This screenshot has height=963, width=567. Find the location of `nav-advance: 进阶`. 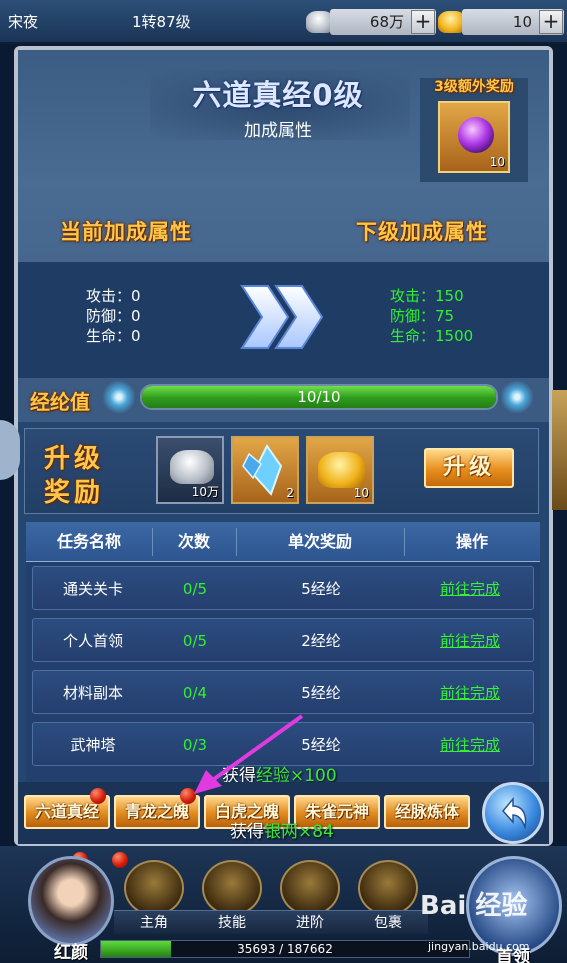

nav-advance: 进阶 is located at coordinates (310, 922).